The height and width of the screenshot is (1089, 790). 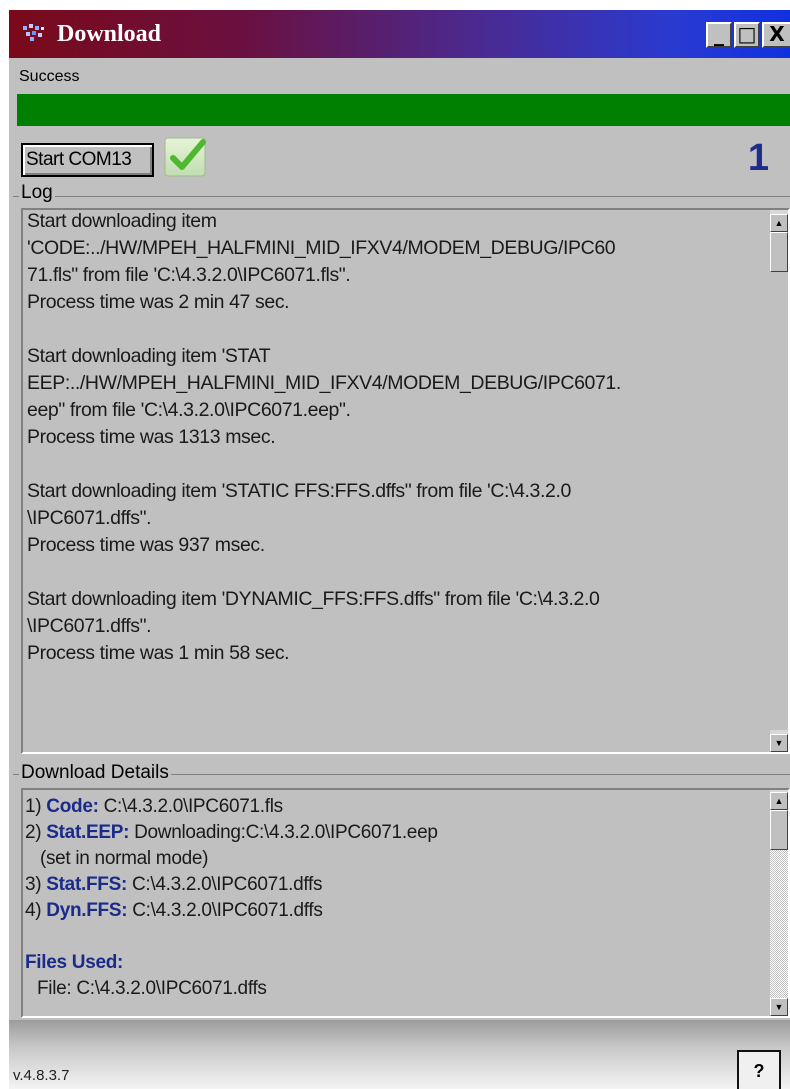 What do you see at coordinates (395, 885) in the screenshot?
I see `detail-item: 3) Stat.FFS: C:\4.3.2.0\IPC6071.dffs` at bounding box center [395, 885].